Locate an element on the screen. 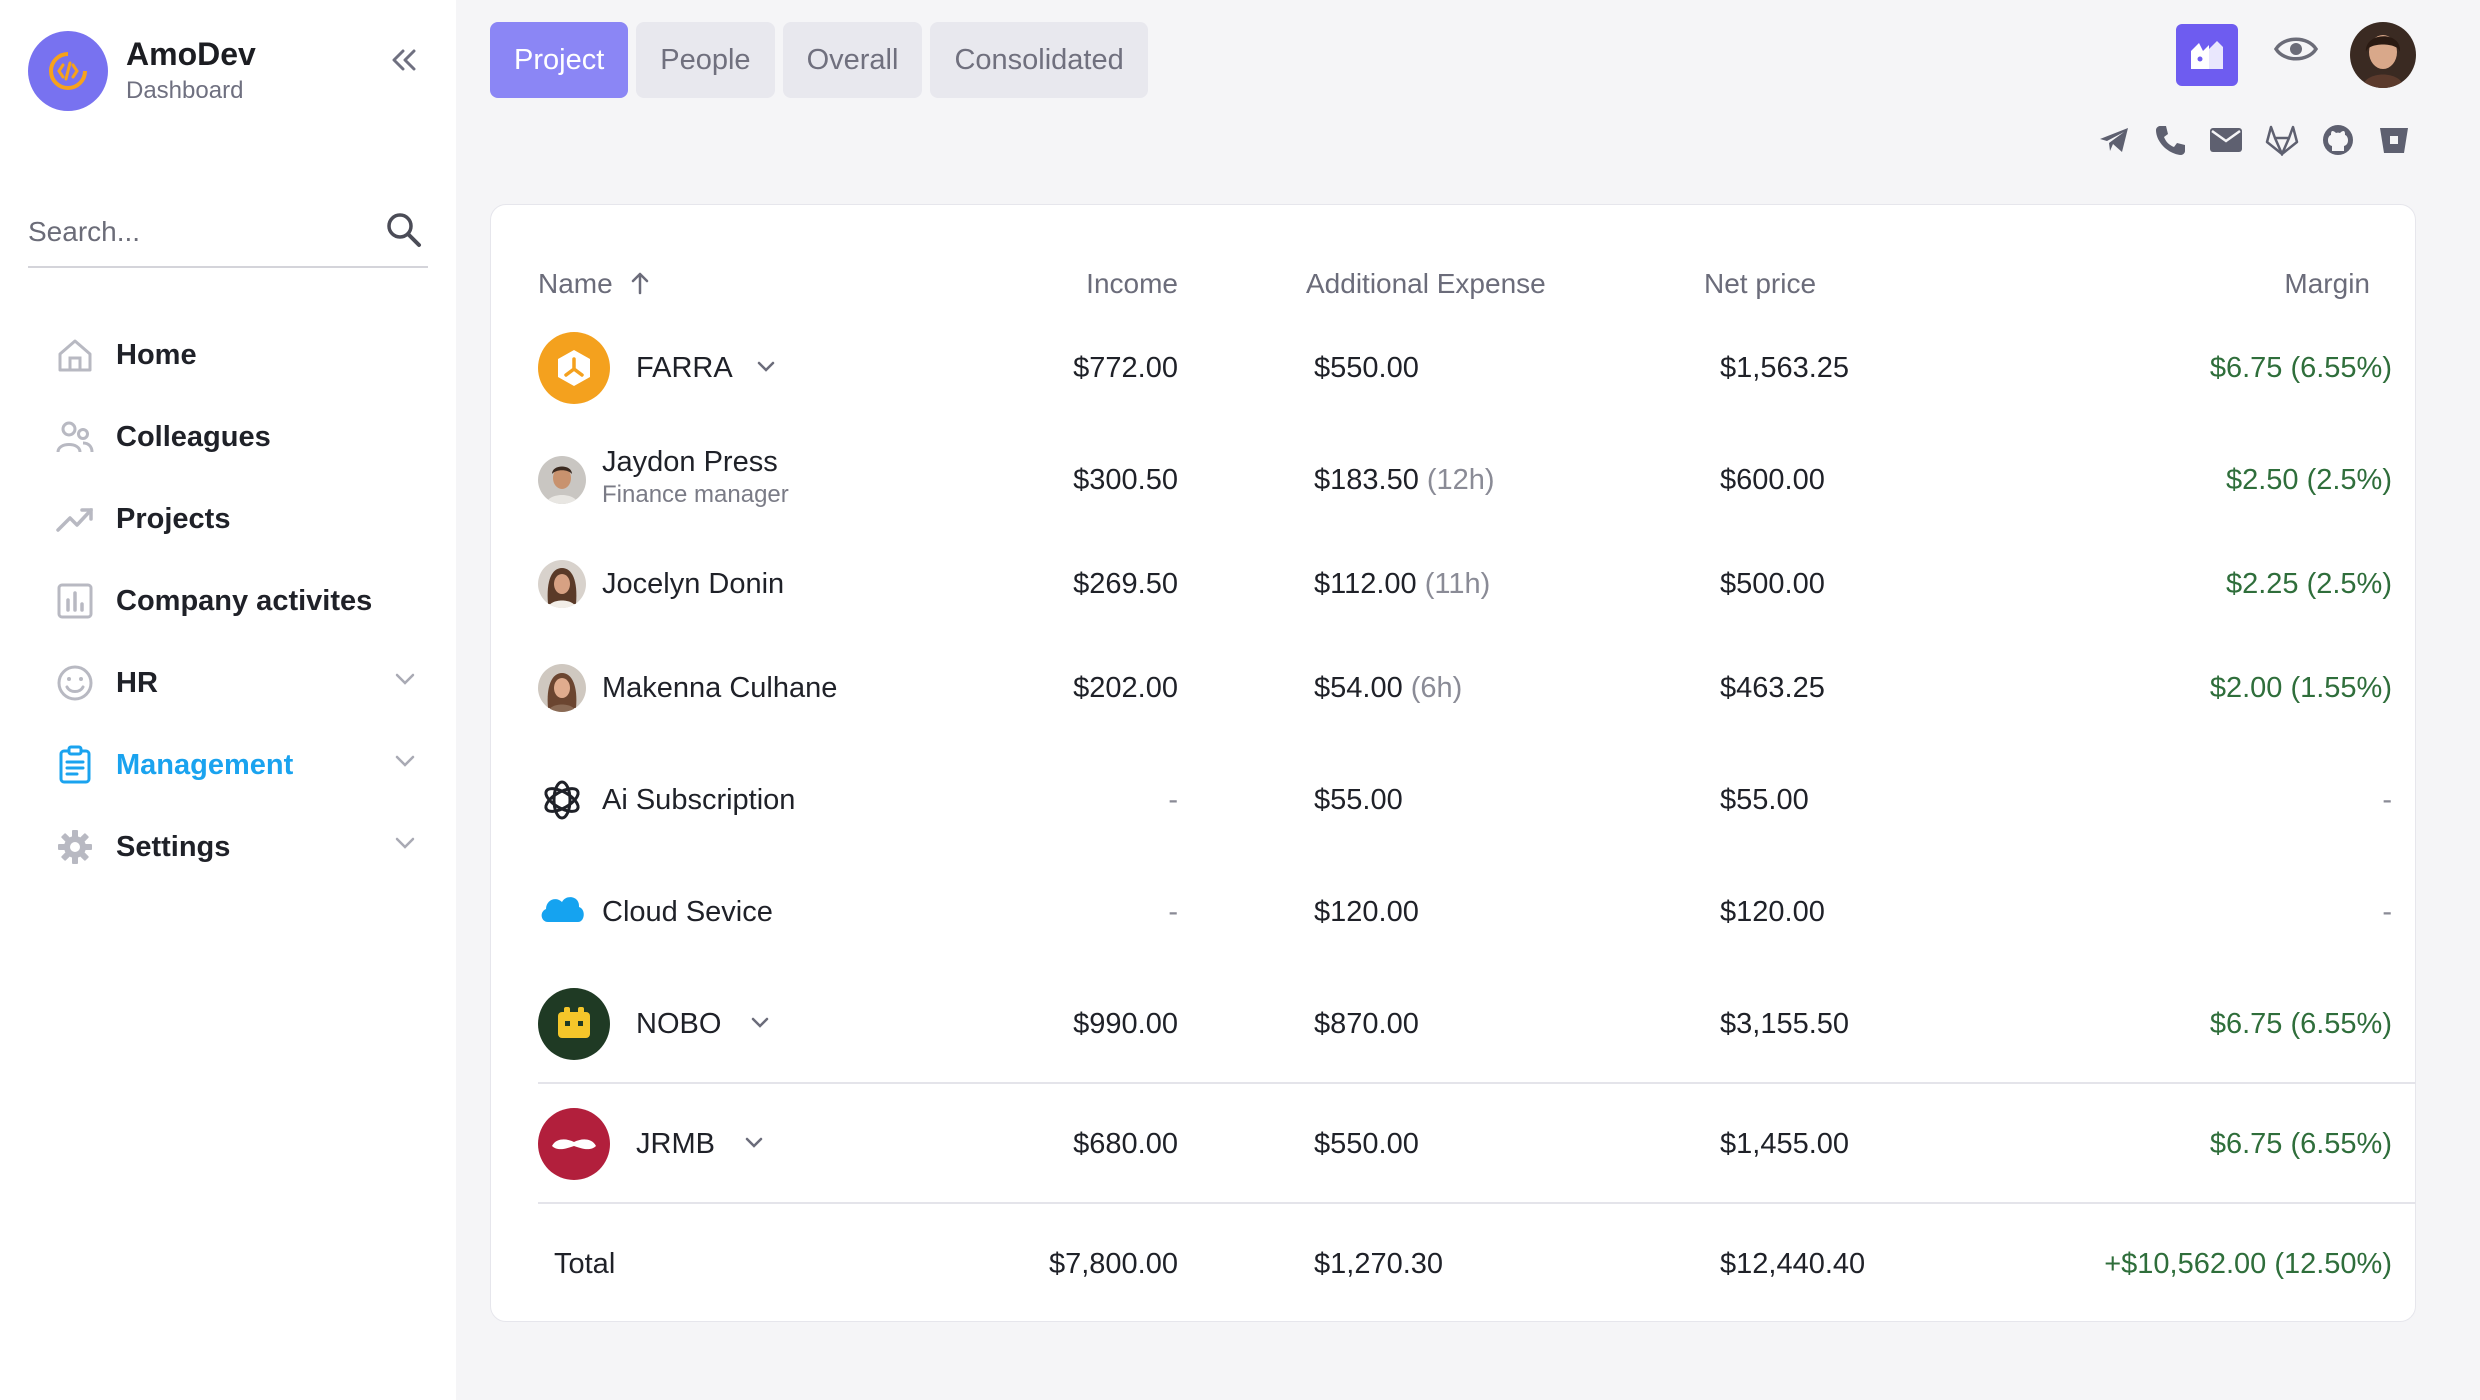 Image resolution: width=2480 pixels, height=1400 pixels. expense-hours: (12h) is located at coordinates (1460, 480).